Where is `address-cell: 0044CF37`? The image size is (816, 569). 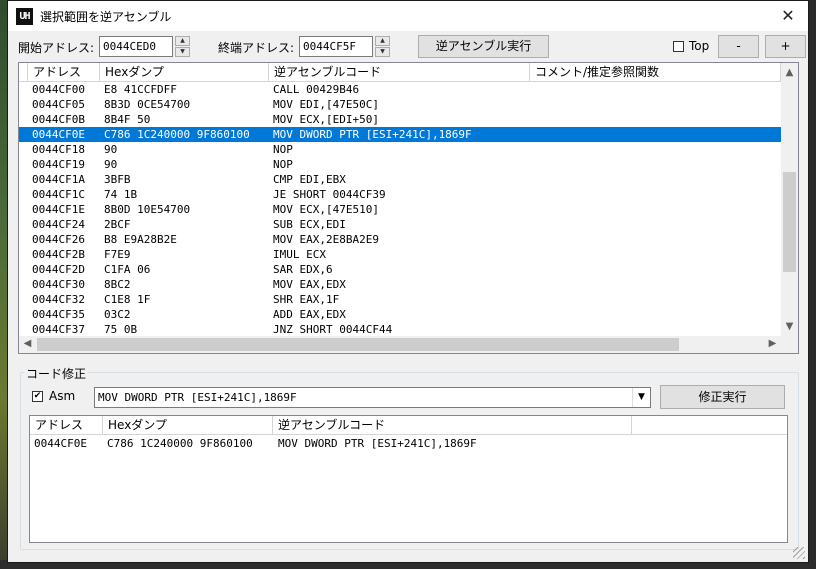
address-cell: 0044CF37 is located at coordinates (58, 329).